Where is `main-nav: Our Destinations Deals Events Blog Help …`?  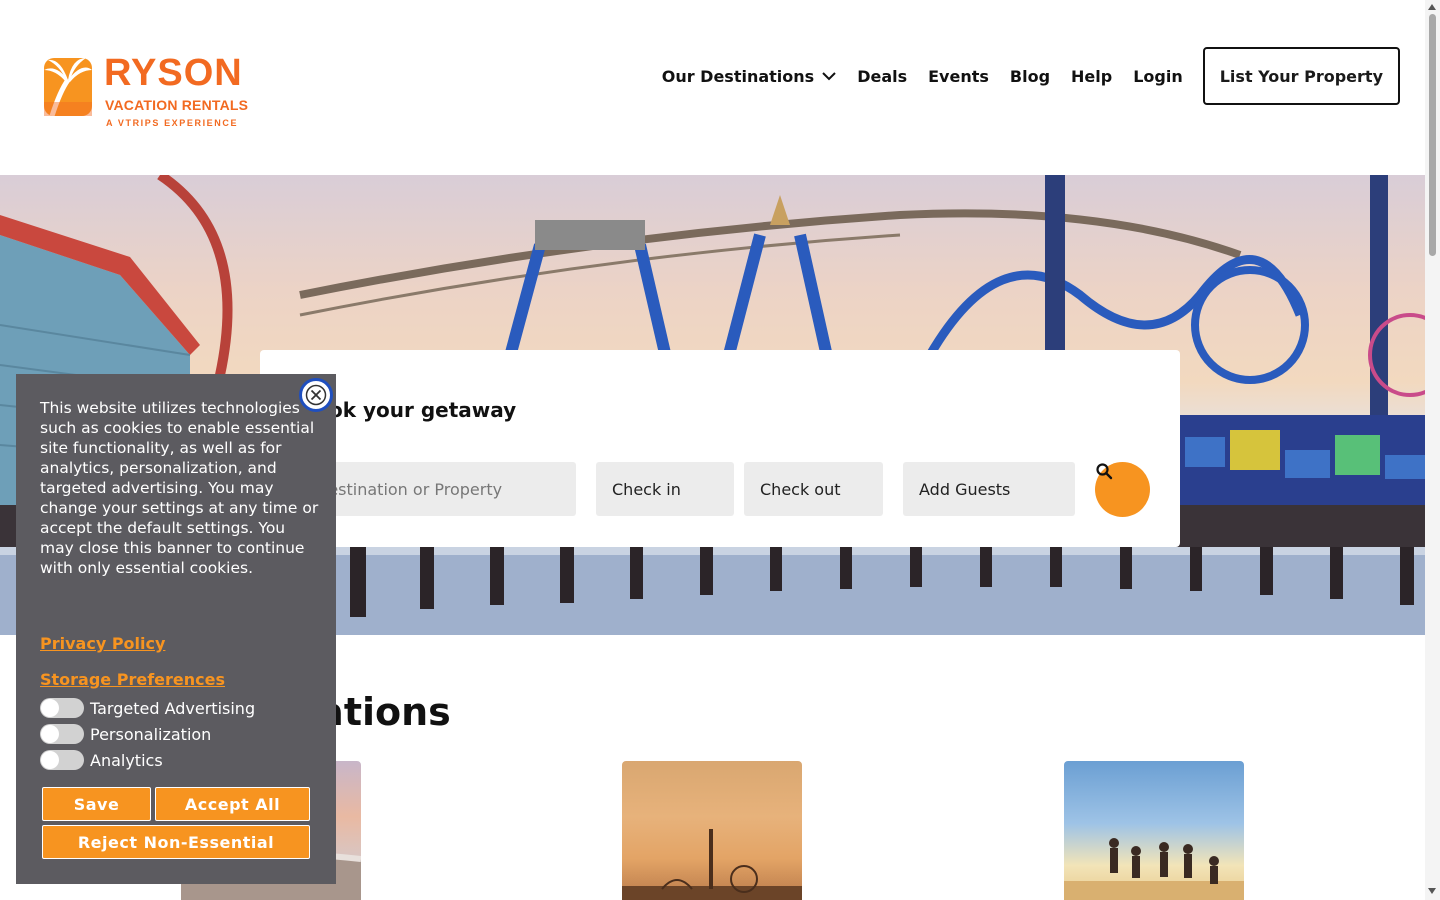 main-nav: Our Destinations Deals Events Blog Help … is located at coordinates (1031, 76).